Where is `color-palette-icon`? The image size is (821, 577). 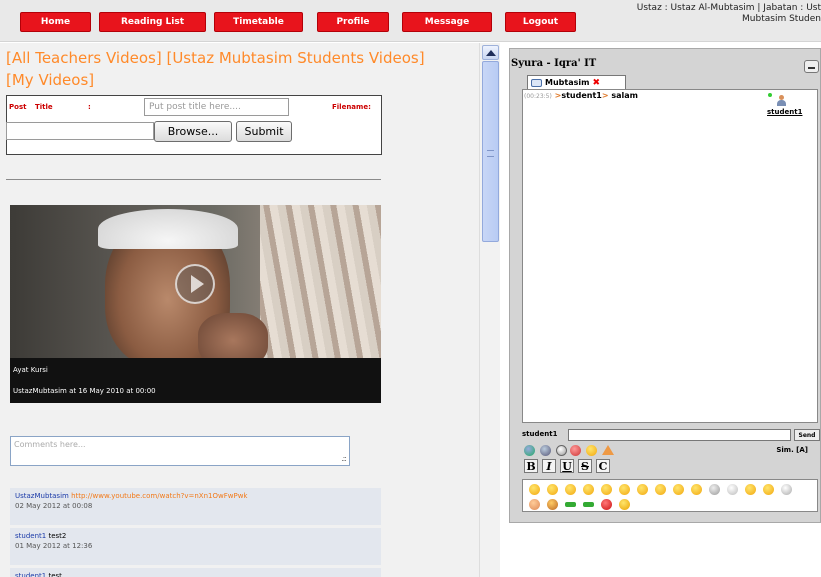
color-palette-icon is located at coordinates (529, 450).